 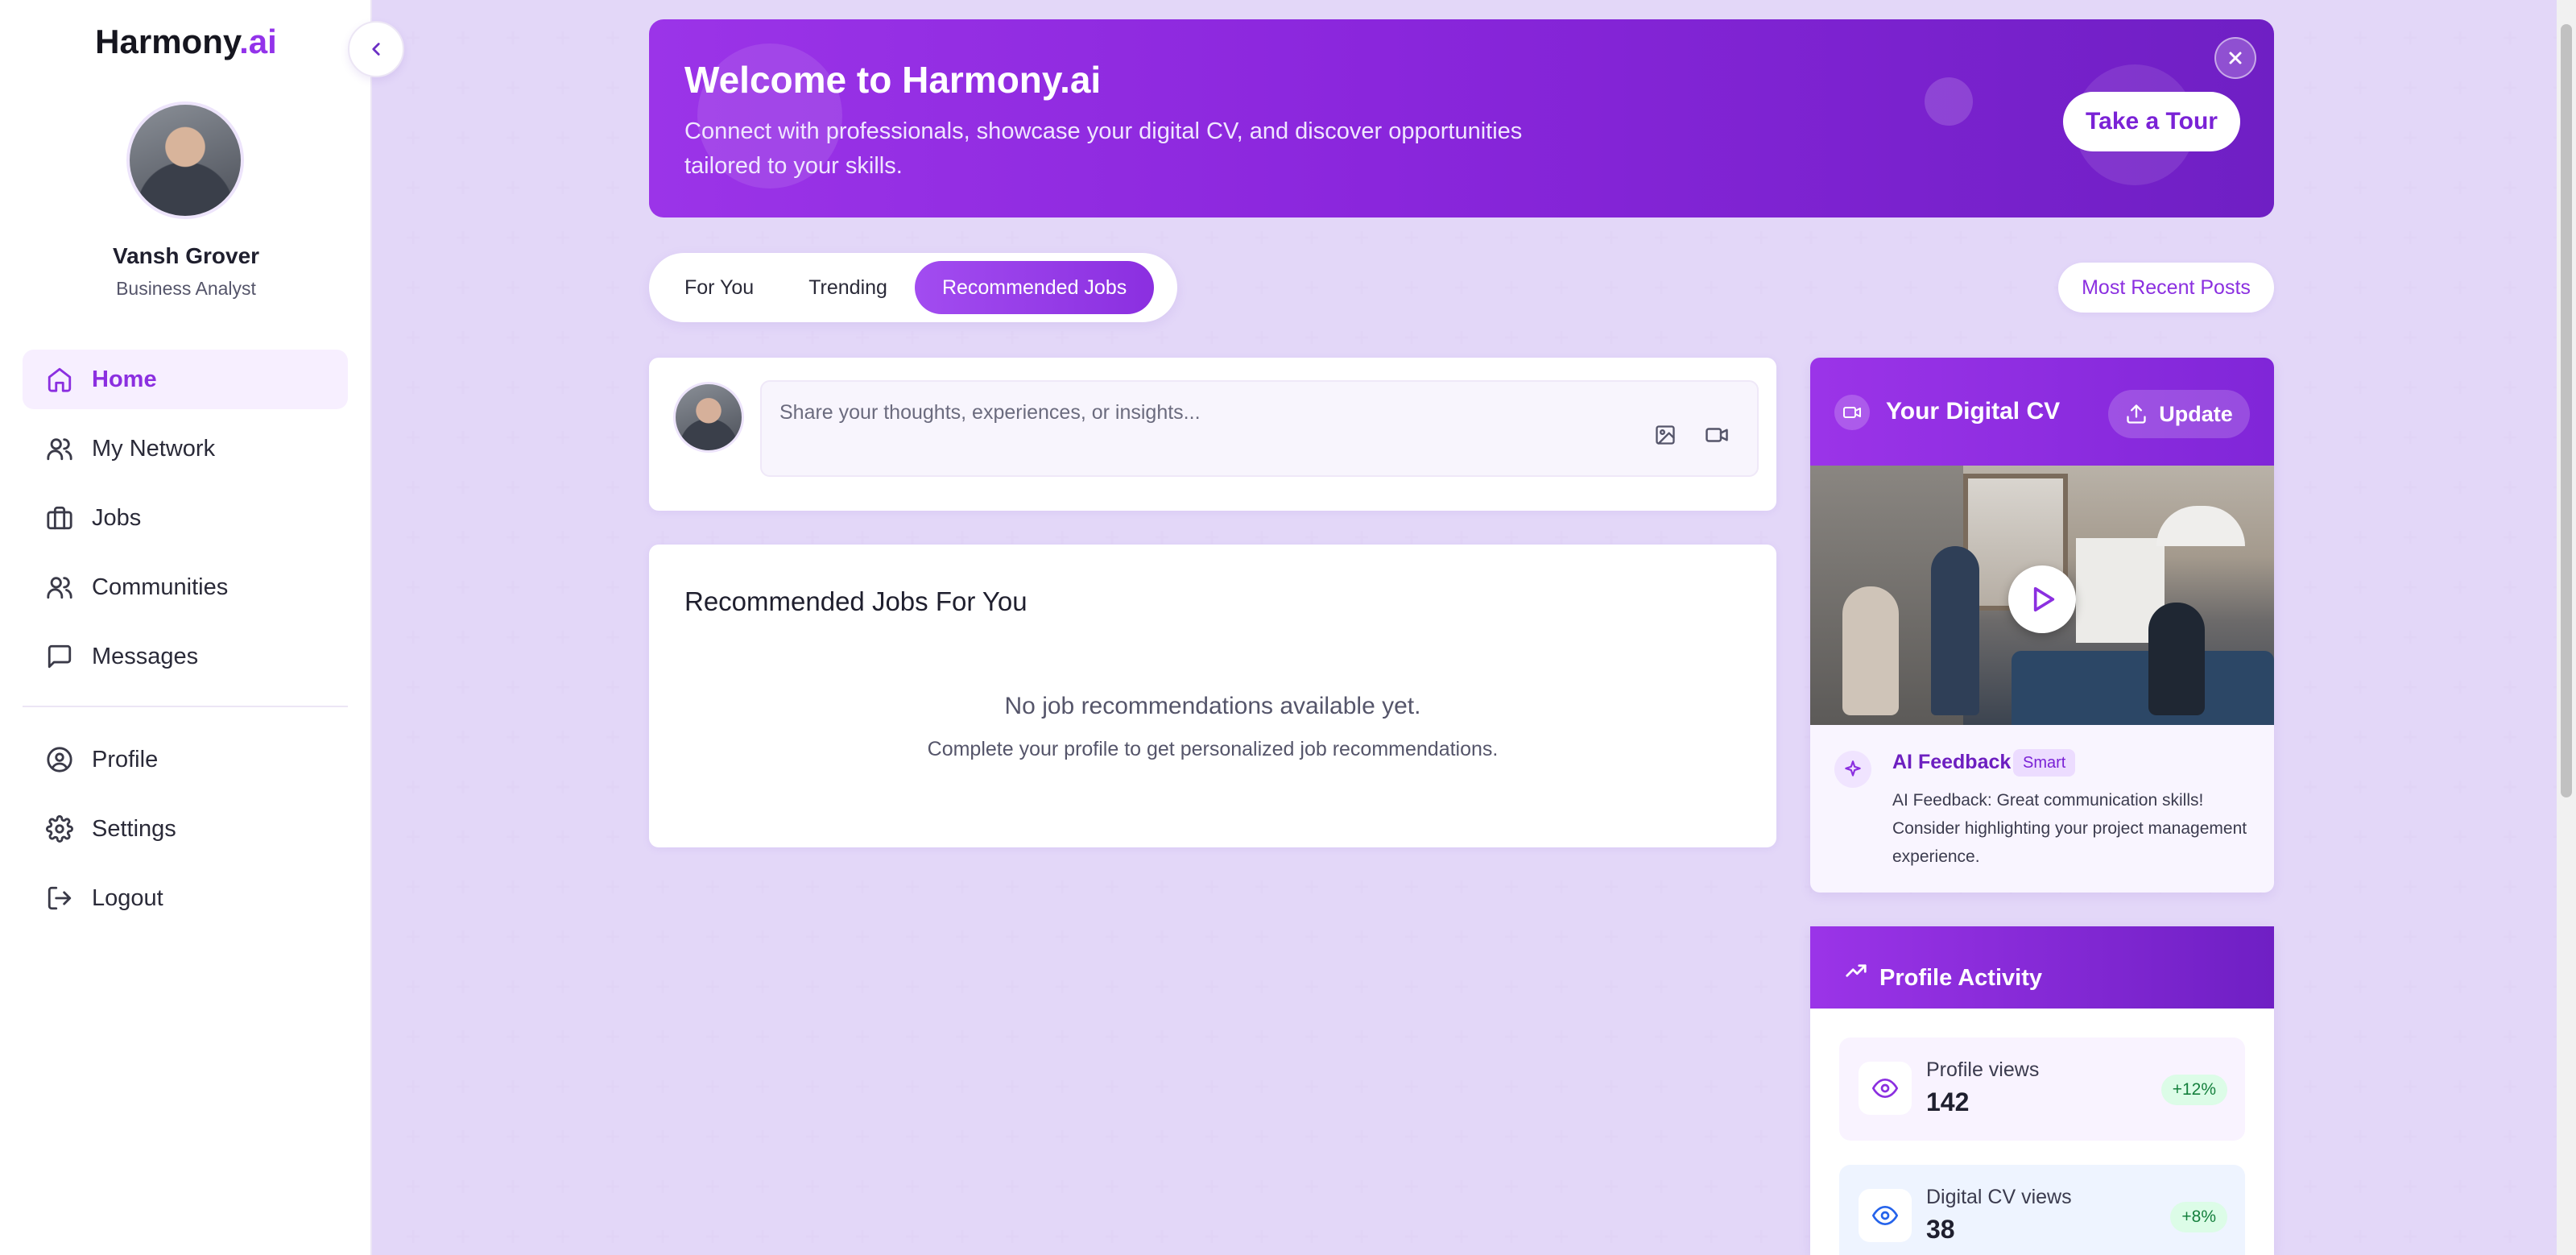 What do you see at coordinates (1212, 706) in the screenshot?
I see `jobs-empty-message: No job recommendations available yet.` at bounding box center [1212, 706].